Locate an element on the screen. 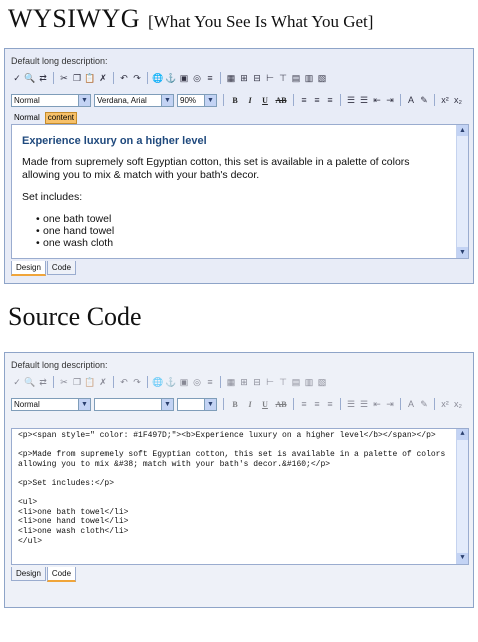 The width and height of the screenshot is (478, 642). image-icon: ▣ is located at coordinates (184, 78).